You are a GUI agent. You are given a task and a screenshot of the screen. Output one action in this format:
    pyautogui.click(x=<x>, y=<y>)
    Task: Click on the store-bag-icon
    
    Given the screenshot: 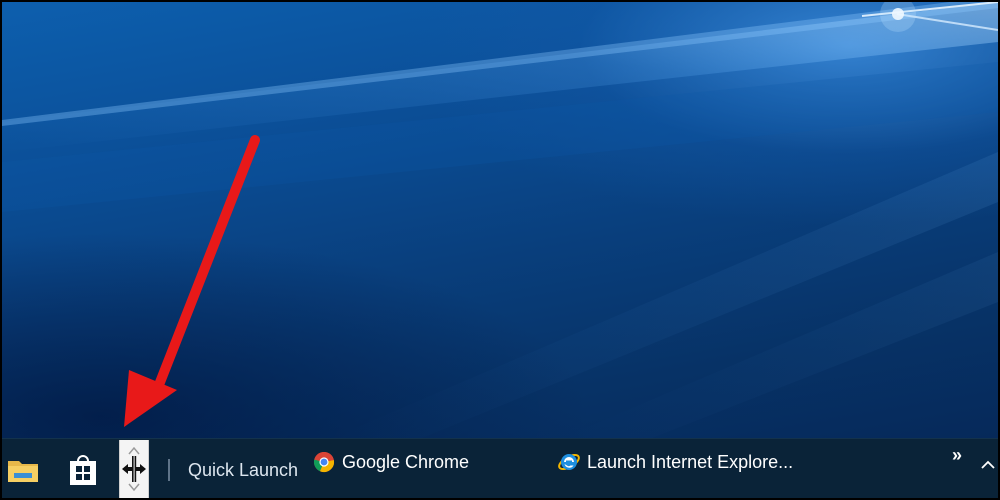 What is the action you would take?
    pyautogui.click(x=83, y=470)
    